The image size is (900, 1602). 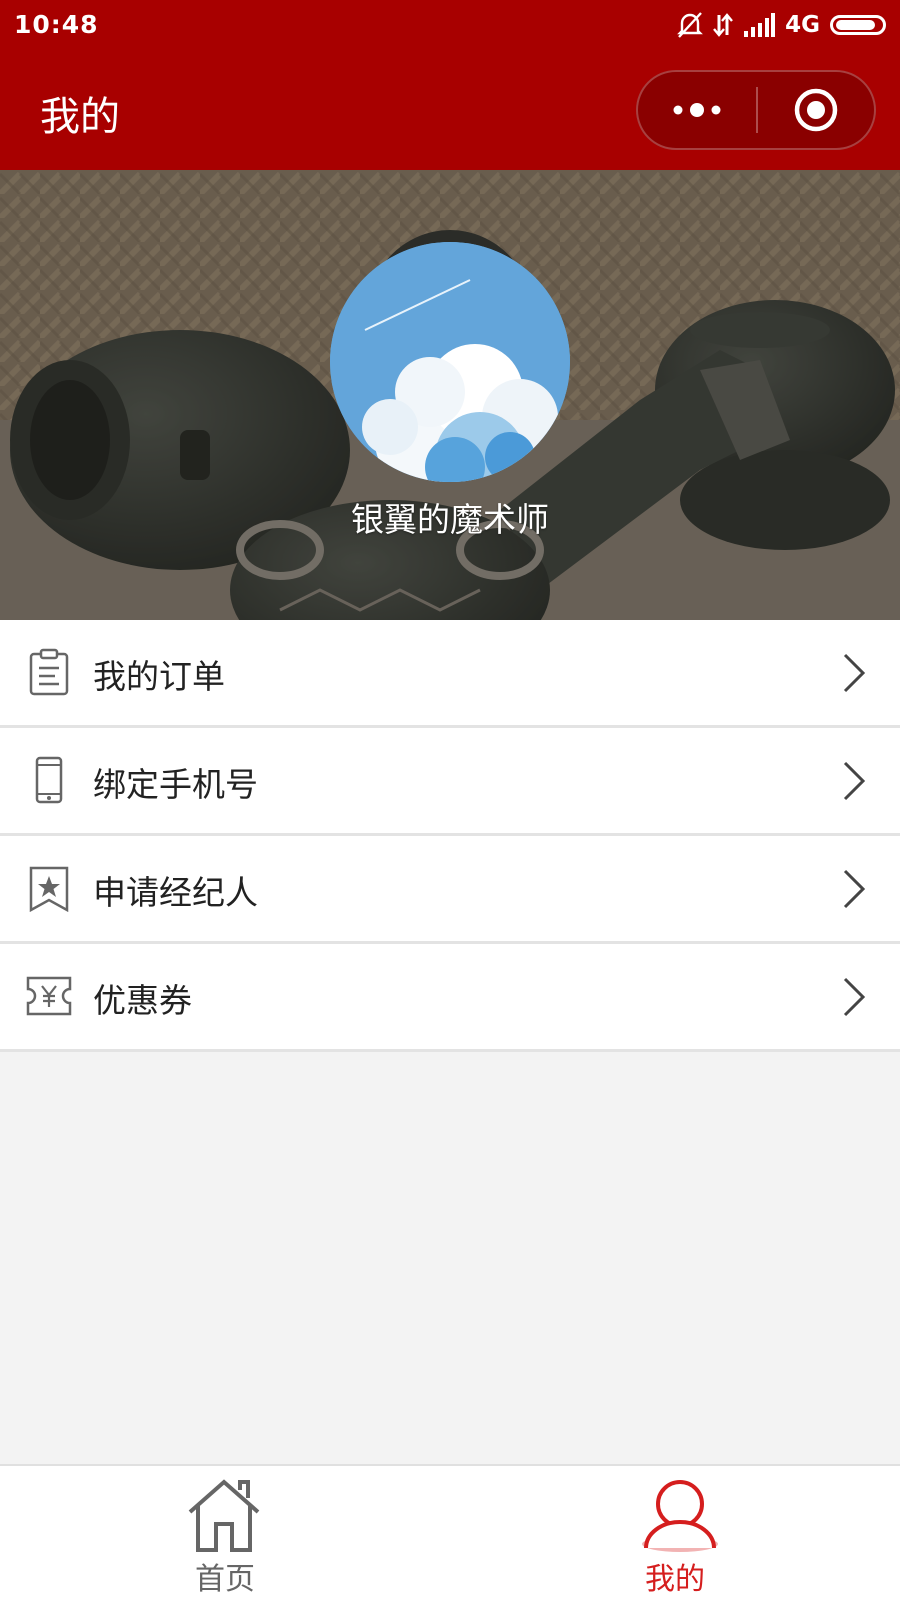 I want to click on avatar-cloud-image, so click(x=450, y=362).